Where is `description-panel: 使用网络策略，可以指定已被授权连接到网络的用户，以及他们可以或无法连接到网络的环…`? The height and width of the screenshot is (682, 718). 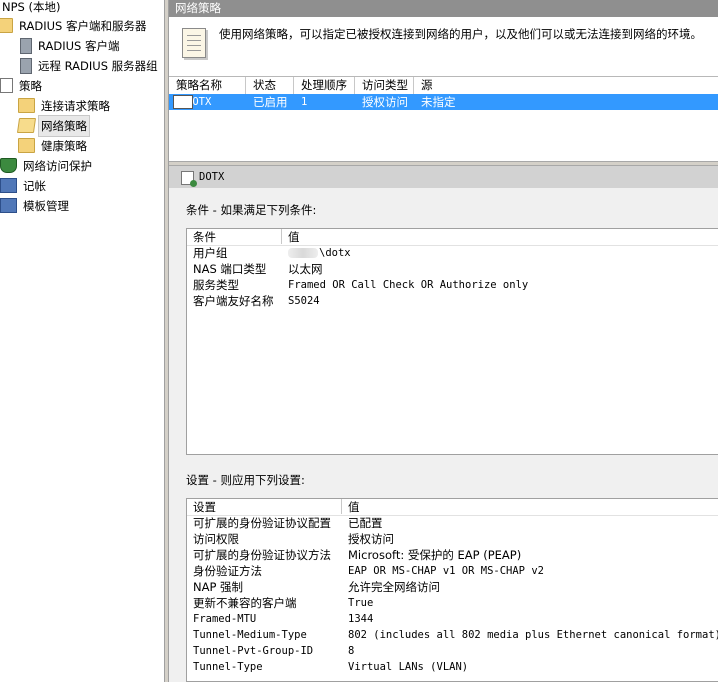
description-panel: 使用网络策略，可以指定已被授权连接到网络的用户，以及他们可以或无法连接到网络的环… is located at coordinates (443, 46).